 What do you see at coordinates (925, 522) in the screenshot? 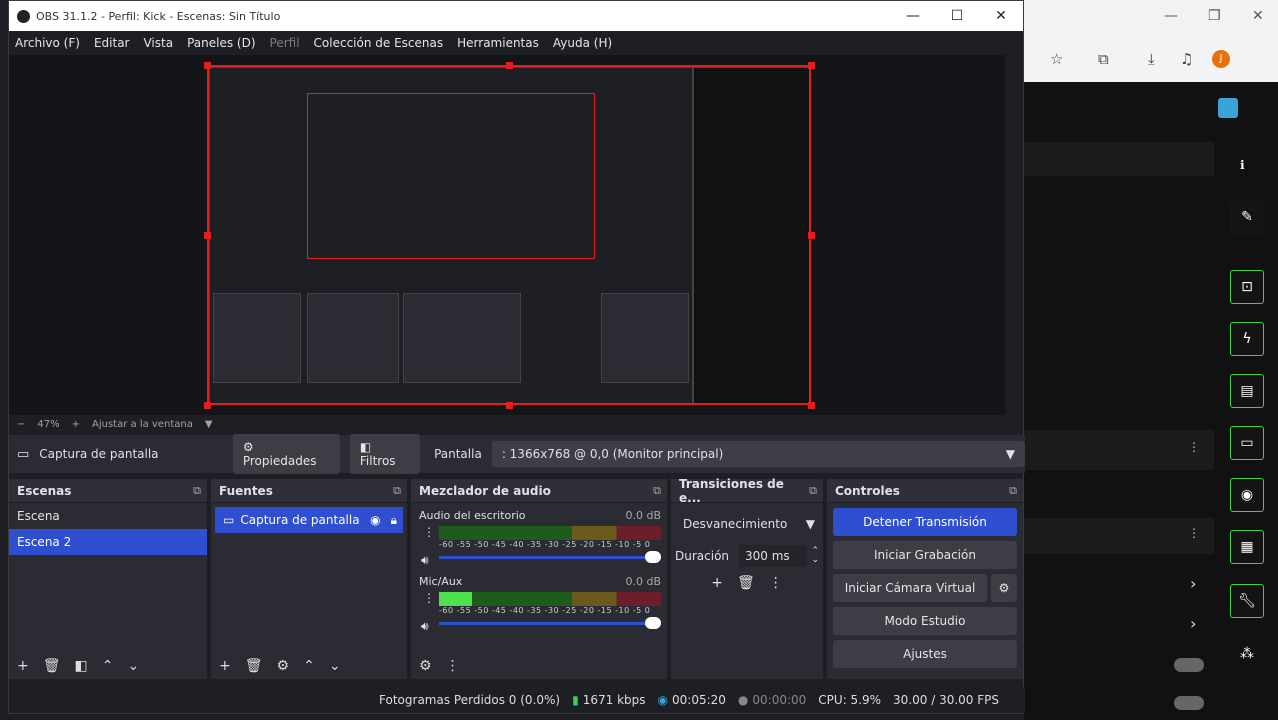
I see `stop-streaming-button: Detener Transmisión` at bounding box center [925, 522].